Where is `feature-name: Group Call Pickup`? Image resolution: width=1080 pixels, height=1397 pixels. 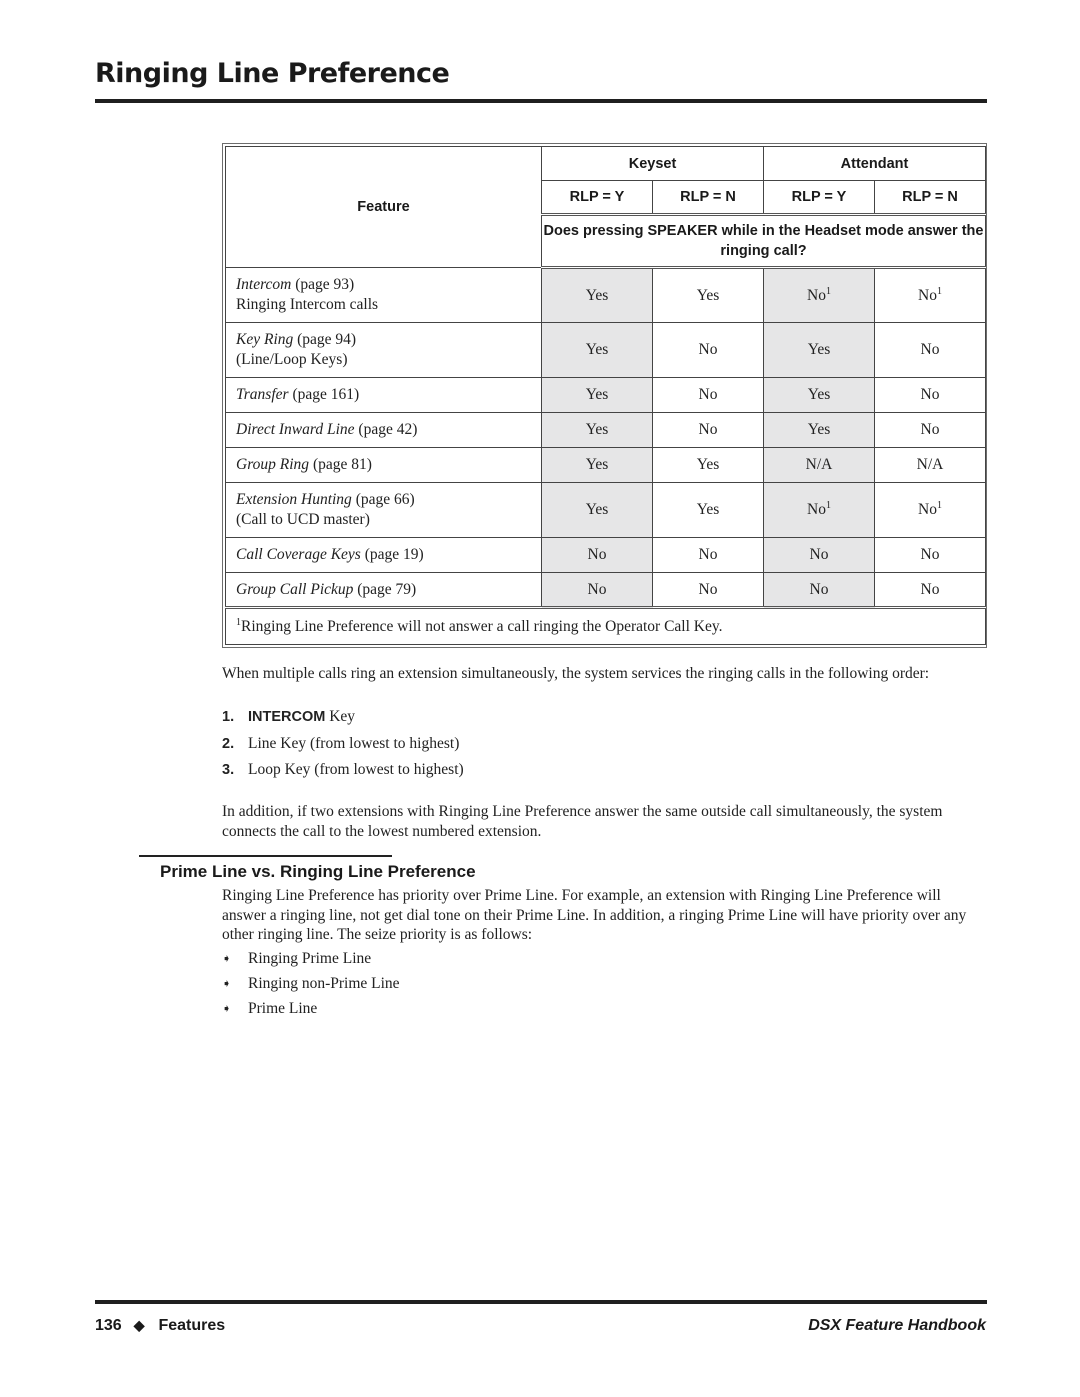
feature-name: Group Call Pickup is located at coordinates (295, 589).